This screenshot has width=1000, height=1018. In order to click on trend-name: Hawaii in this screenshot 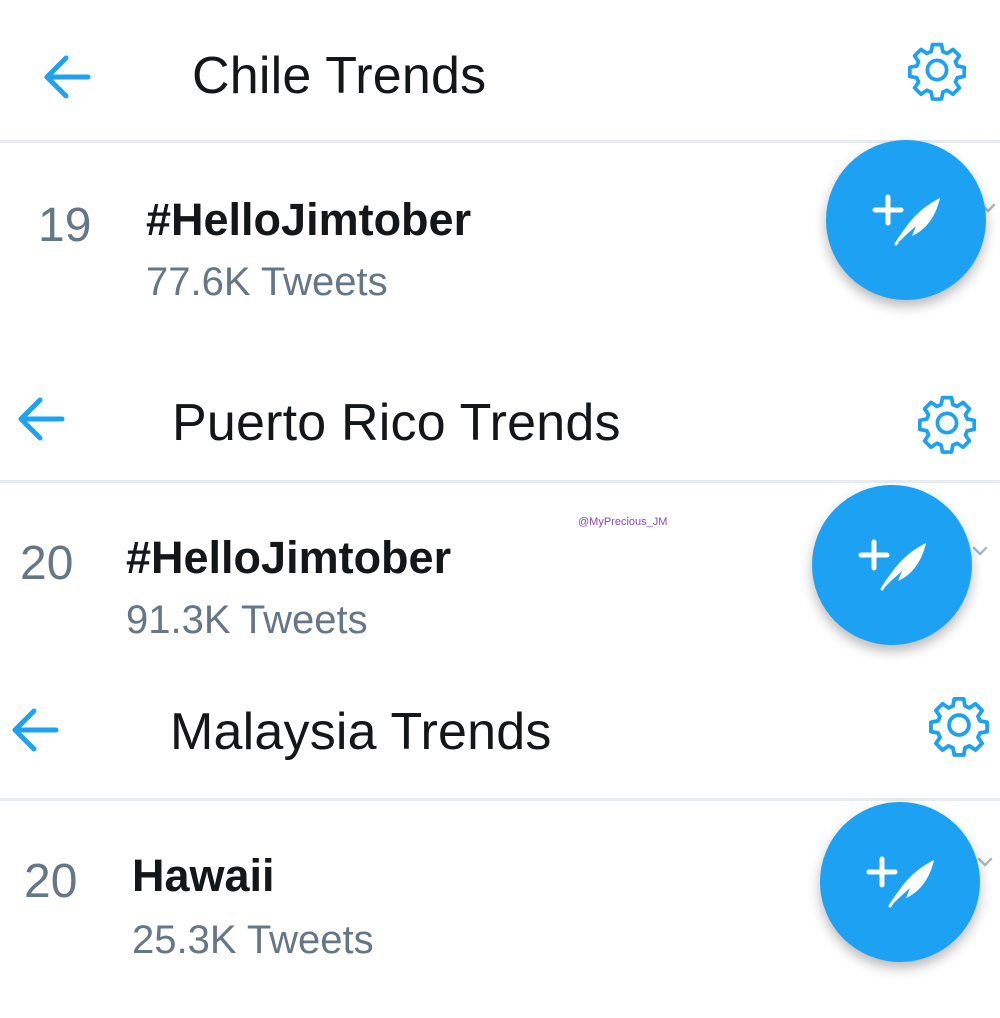, I will do `click(203, 876)`.